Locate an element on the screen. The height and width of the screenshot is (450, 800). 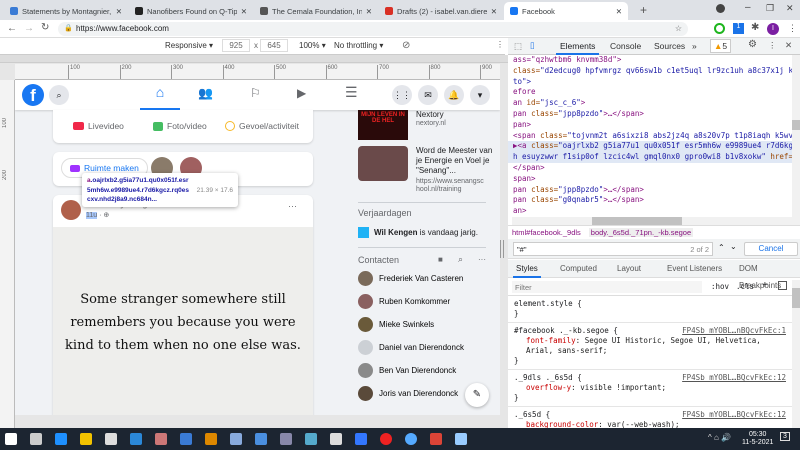
browser-tab: Statements by Montagnier, Nobel ✕ is located at coordinates (66, 11).